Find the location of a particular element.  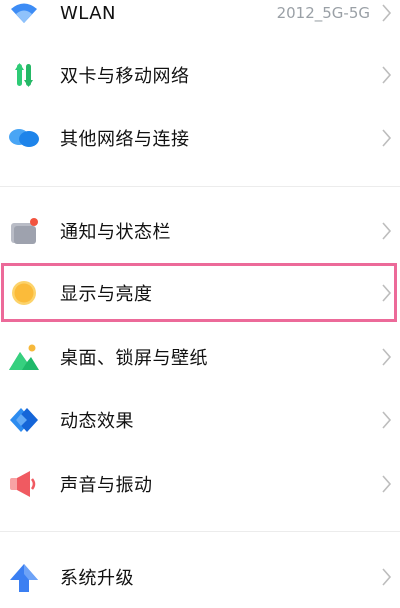

settings-item-label: 动态效果 is located at coordinates (97, 421).